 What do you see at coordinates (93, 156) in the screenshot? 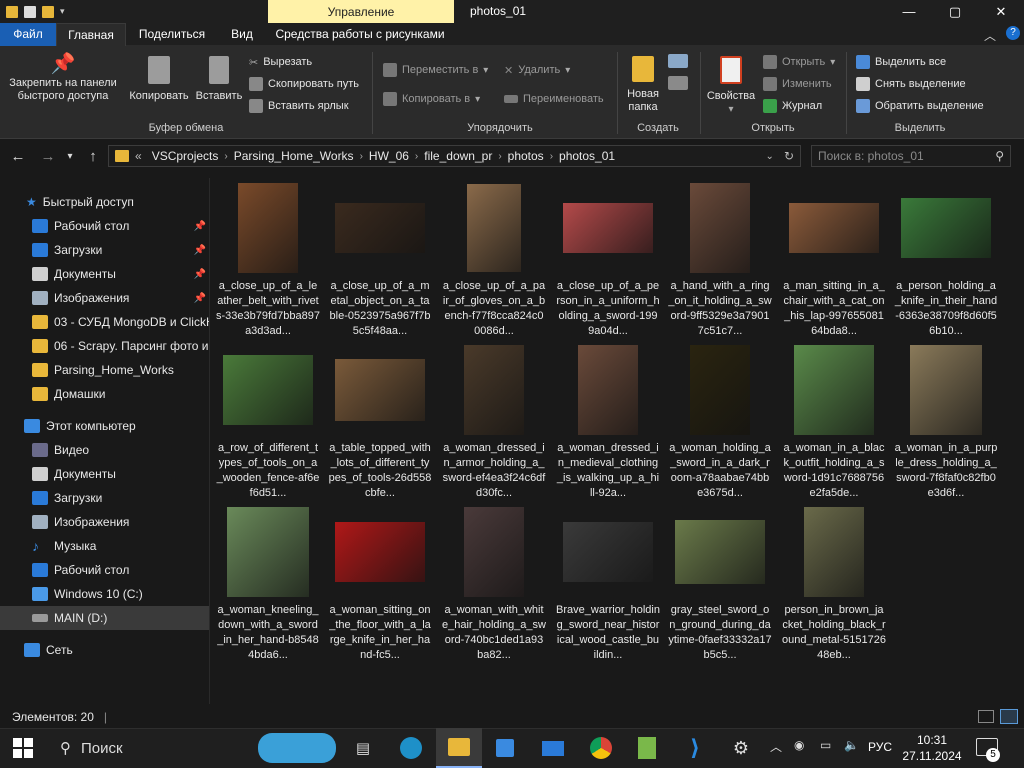
I see `up-arrow-icon: ↑` at bounding box center [93, 156].